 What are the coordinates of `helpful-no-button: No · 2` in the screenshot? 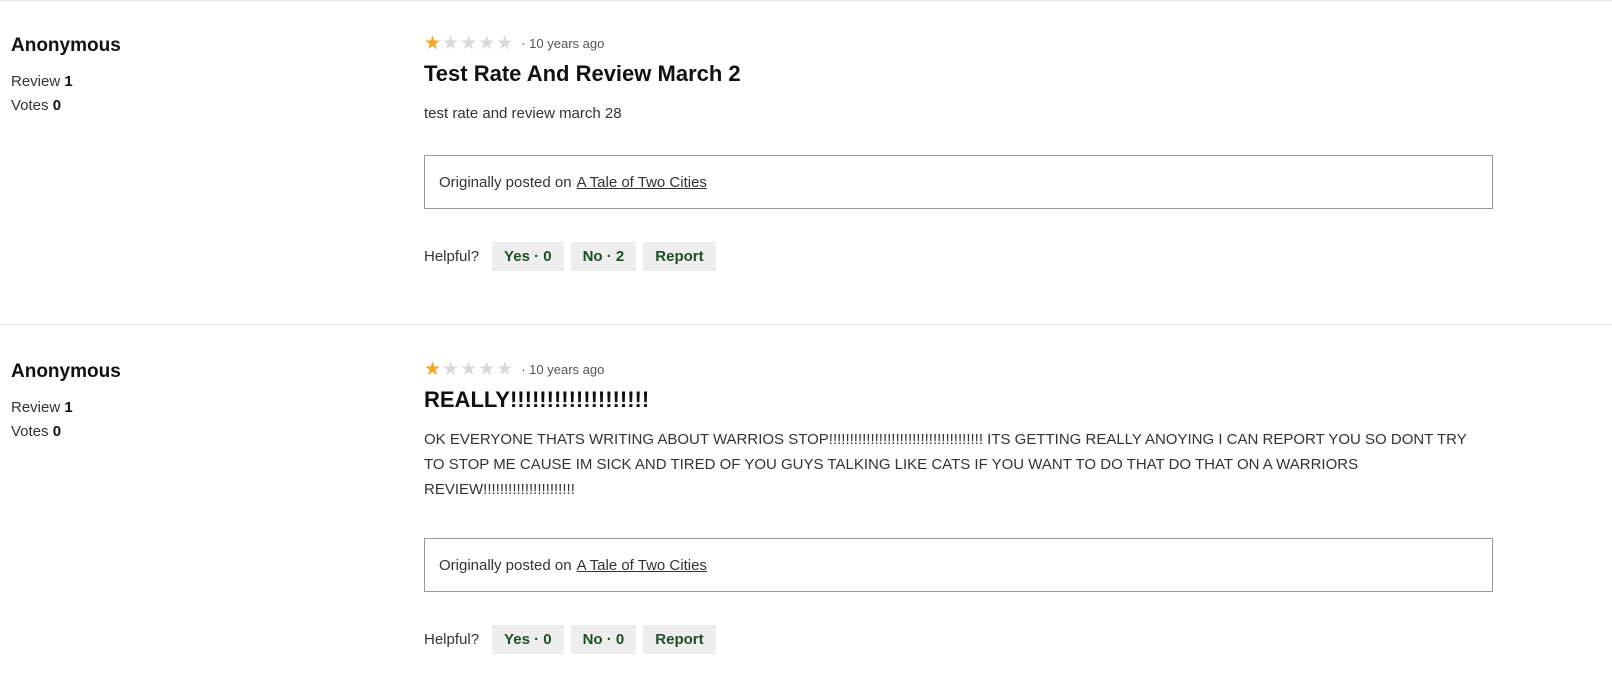 It's located at (603, 256).